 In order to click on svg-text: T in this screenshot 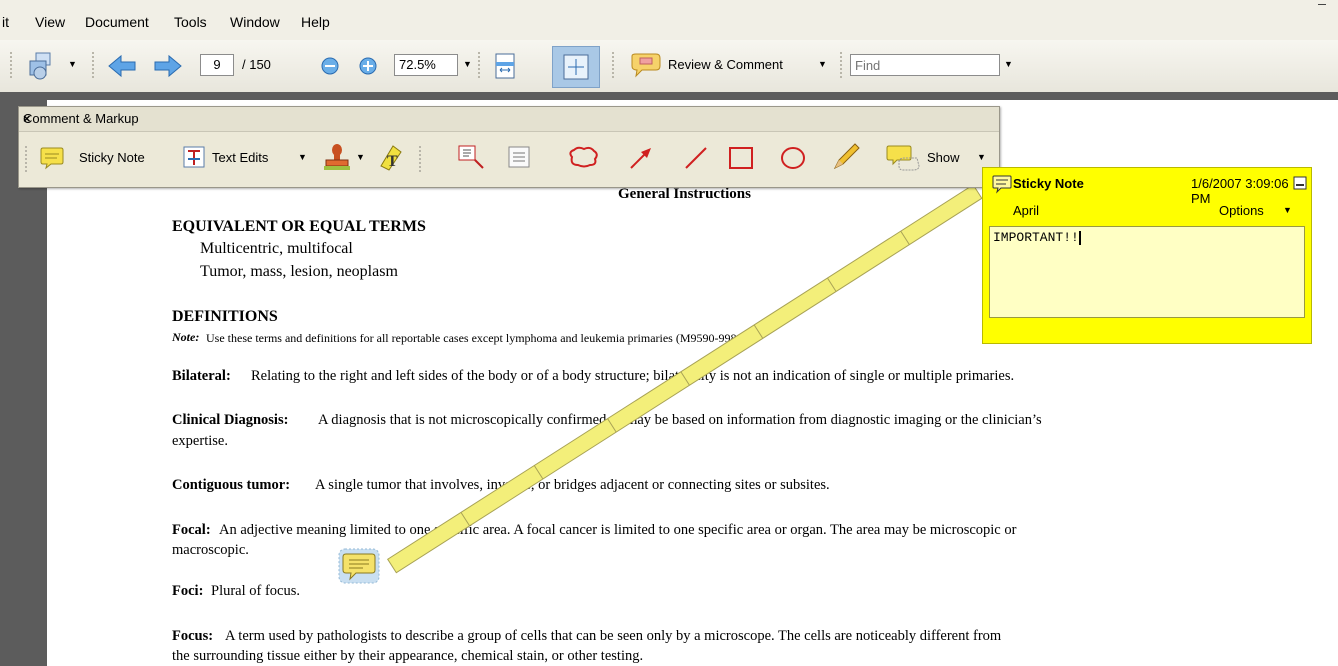, I will do `click(392, 161)`.